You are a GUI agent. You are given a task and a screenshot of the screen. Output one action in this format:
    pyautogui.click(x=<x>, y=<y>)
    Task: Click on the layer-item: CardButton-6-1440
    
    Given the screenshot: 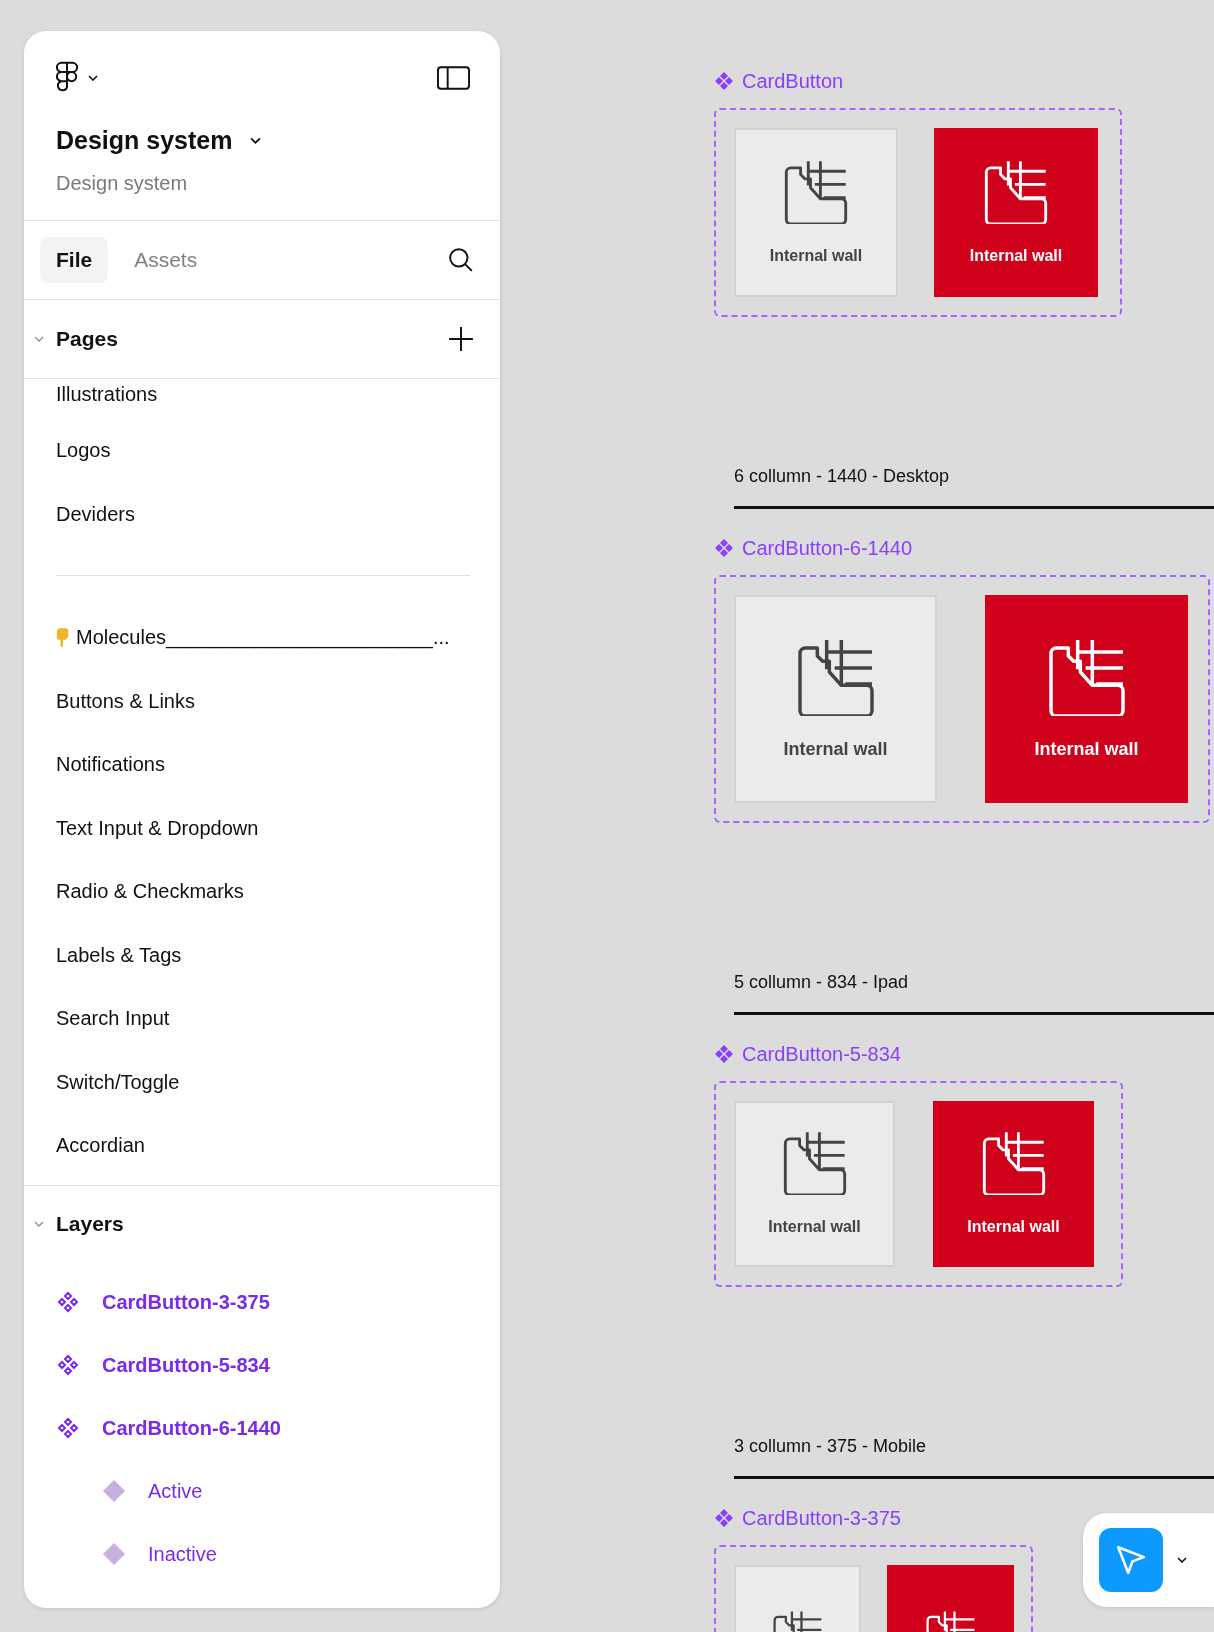 What is the action you would take?
    pyautogui.click(x=262, y=1427)
    